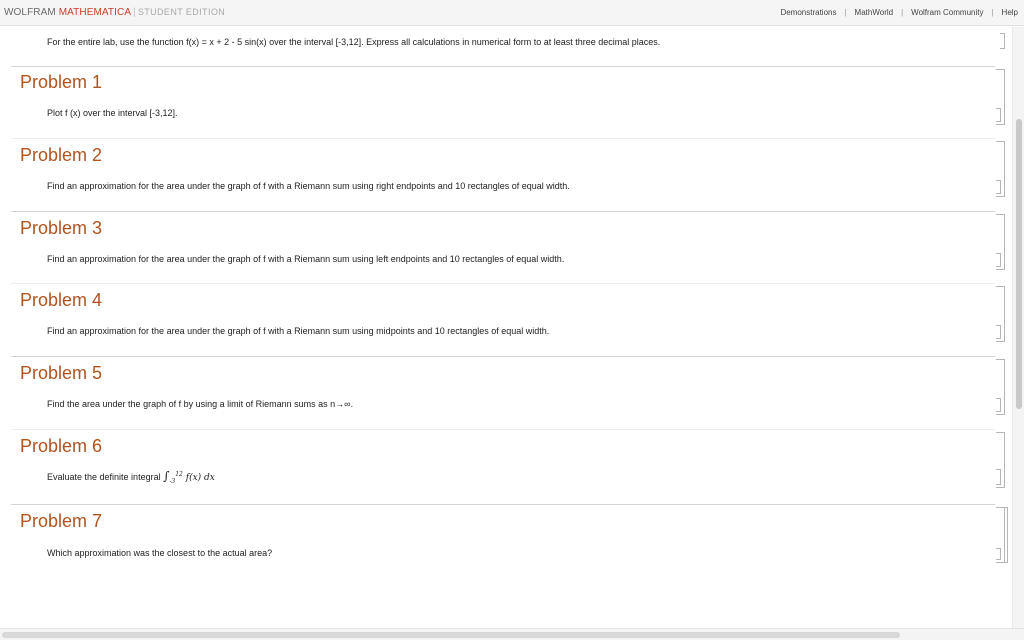  What do you see at coordinates (61, 82) in the screenshot?
I see `problem-title: Problem 1` at bounding box center [61, 82].